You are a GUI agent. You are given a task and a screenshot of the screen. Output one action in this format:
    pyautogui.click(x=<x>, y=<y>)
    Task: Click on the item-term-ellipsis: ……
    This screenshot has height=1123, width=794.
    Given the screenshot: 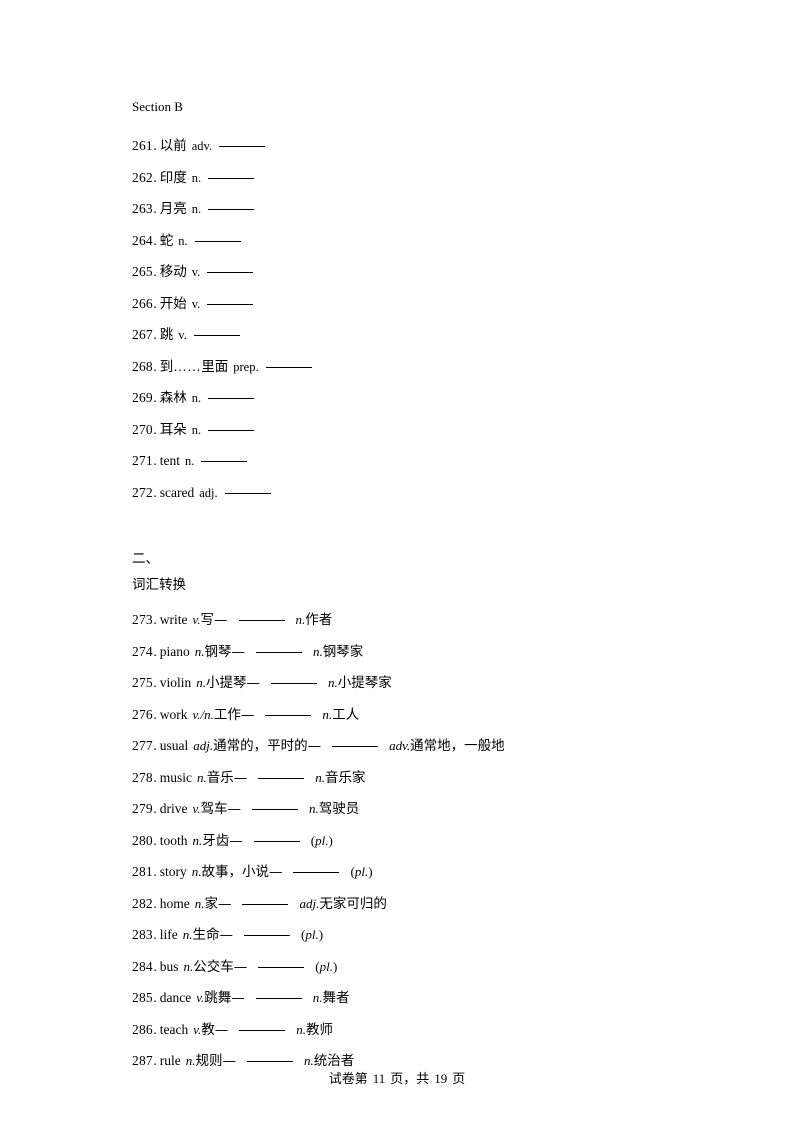 What is the action you would take?
    pyautogui.click(x=187, y=366)
    